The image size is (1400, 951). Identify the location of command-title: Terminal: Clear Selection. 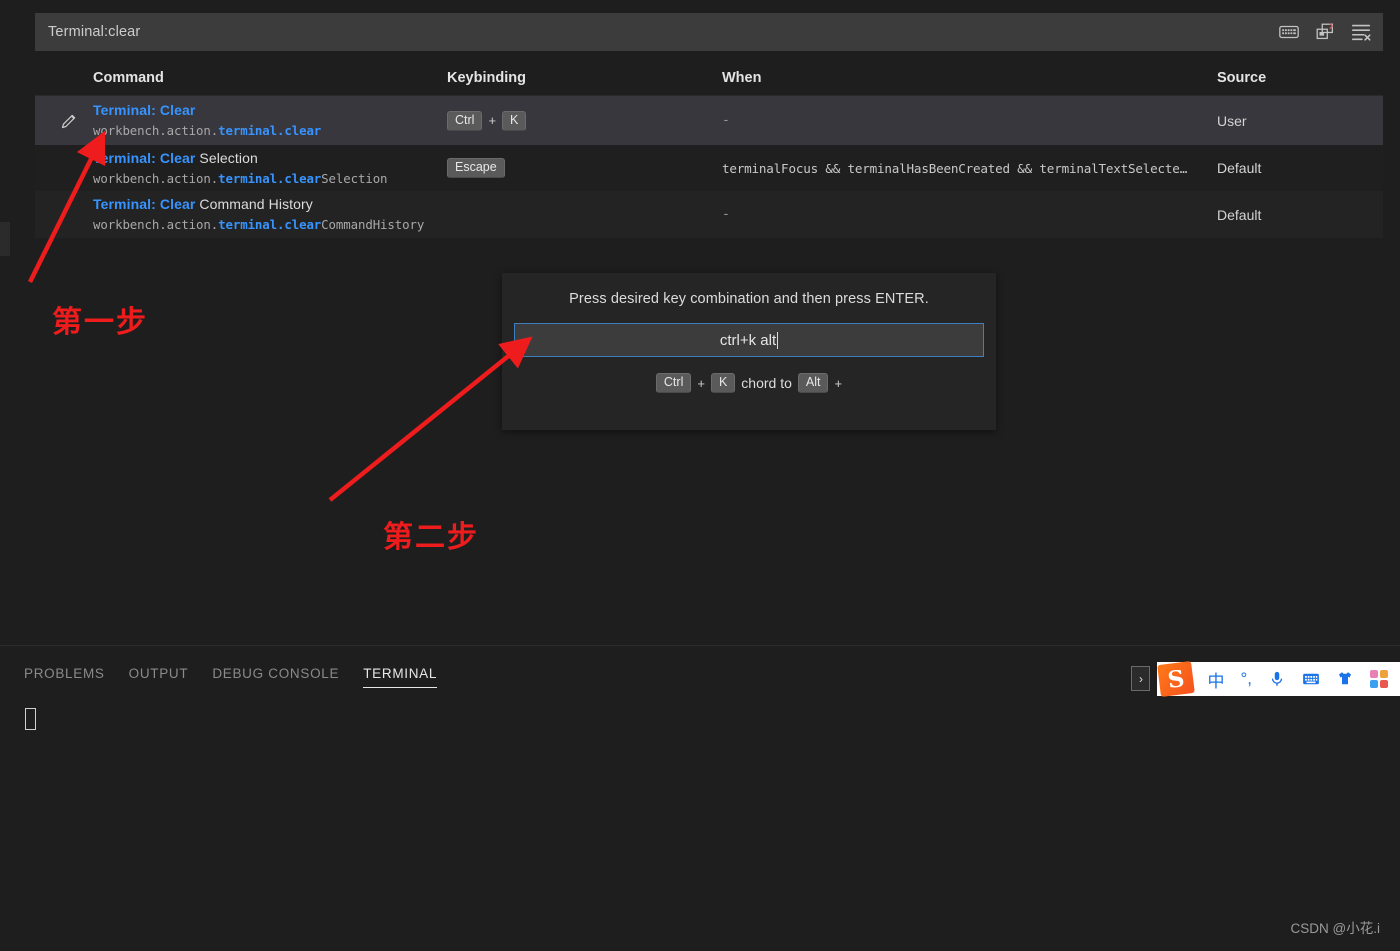
(175, 157).